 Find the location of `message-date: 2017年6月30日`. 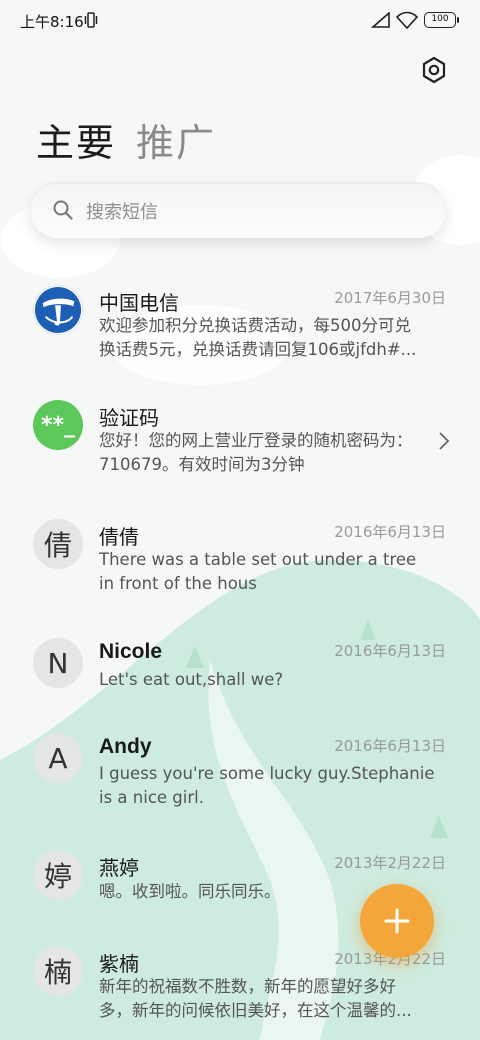

message-date: 2017年6月30日 is located at coordinates (390, 298).